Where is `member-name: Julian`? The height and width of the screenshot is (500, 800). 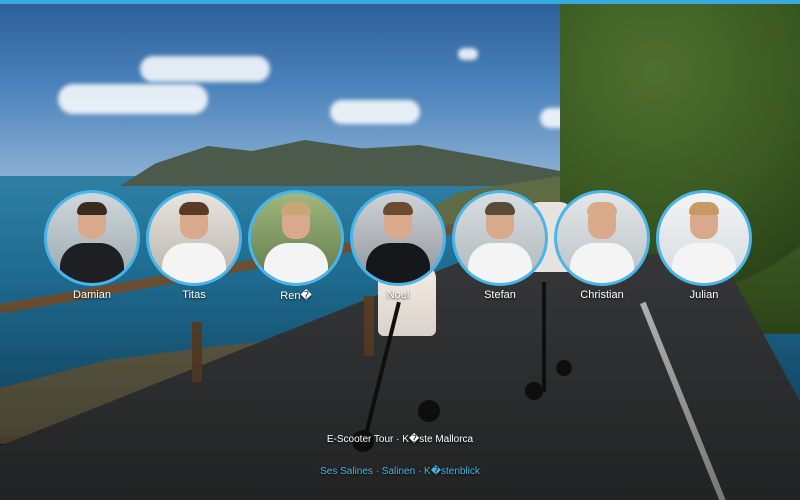
member-name: Julian is located at coordinates (704, 295).